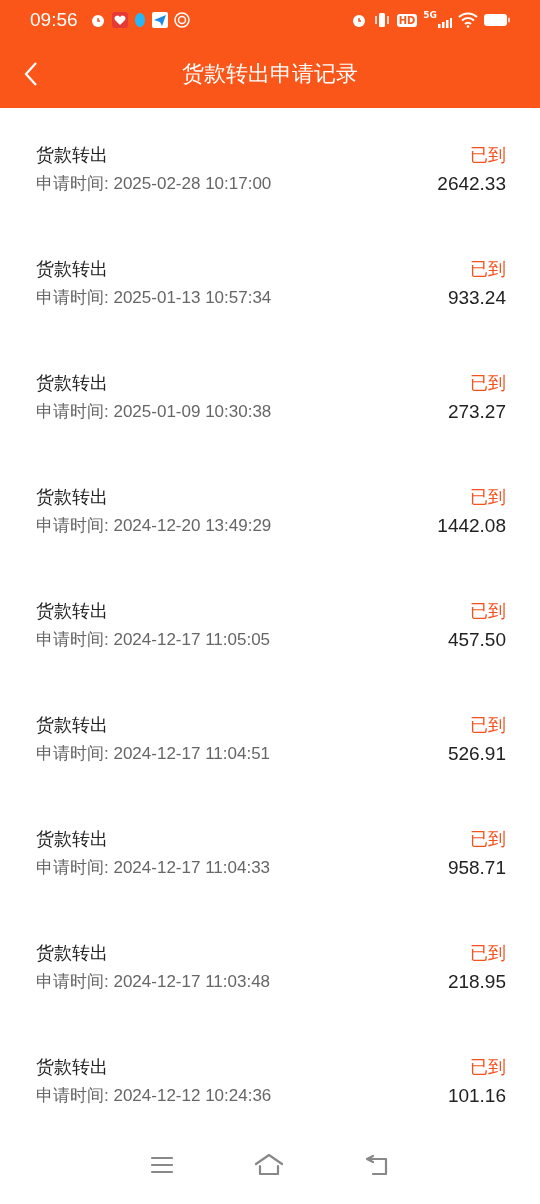 The width and height of the screenshot is (540, 1204). What do you see at coordinates (468, 20) in the screenshot?
I see `wifi-icon` at bounding box center [468, 20].